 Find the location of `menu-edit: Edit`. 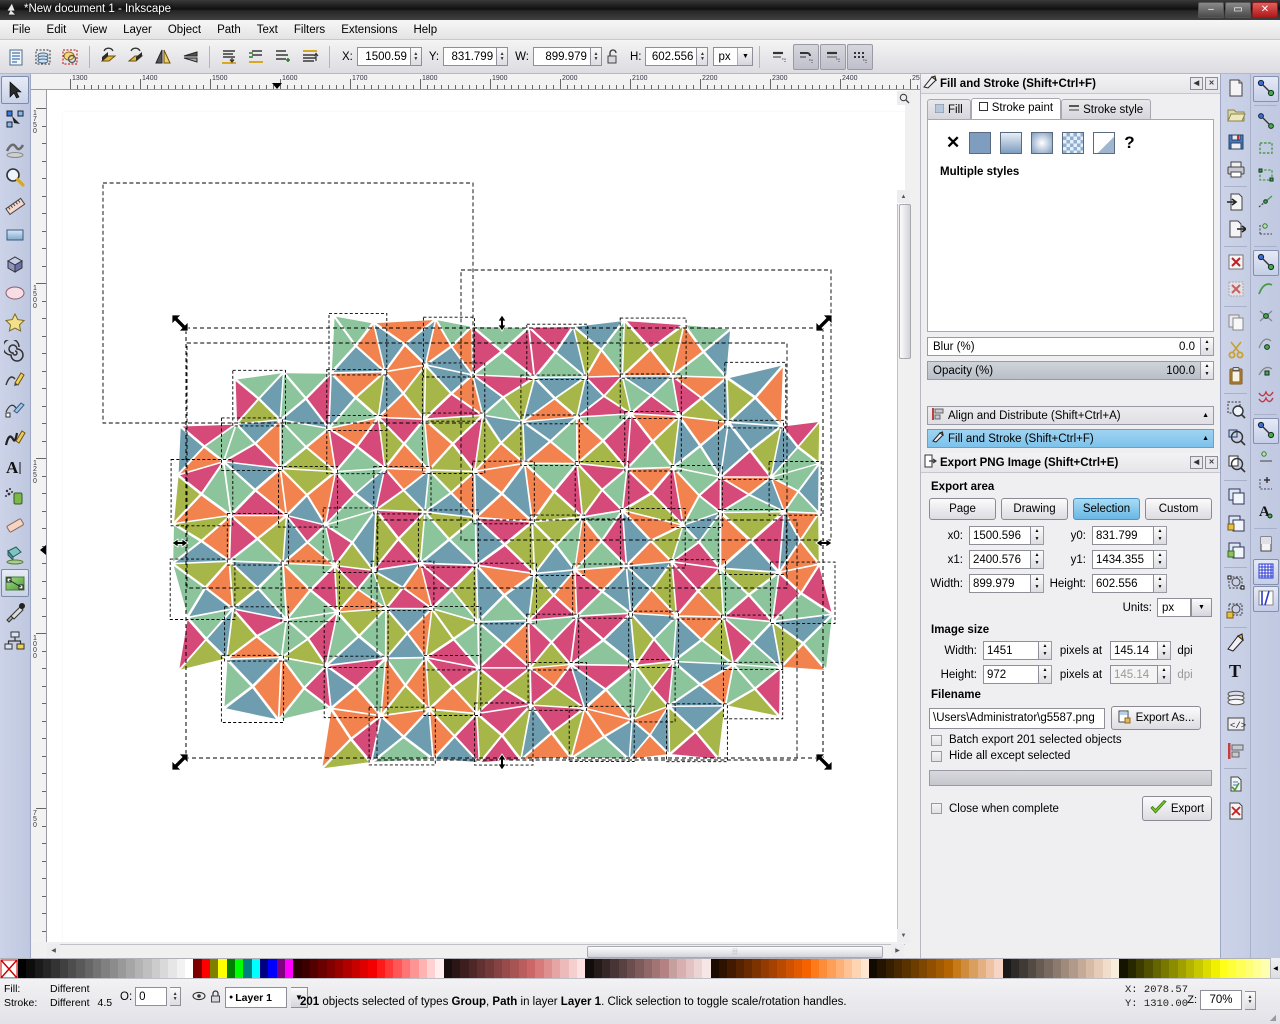

menu-edit: Edit is located at coordinates (57, 30).